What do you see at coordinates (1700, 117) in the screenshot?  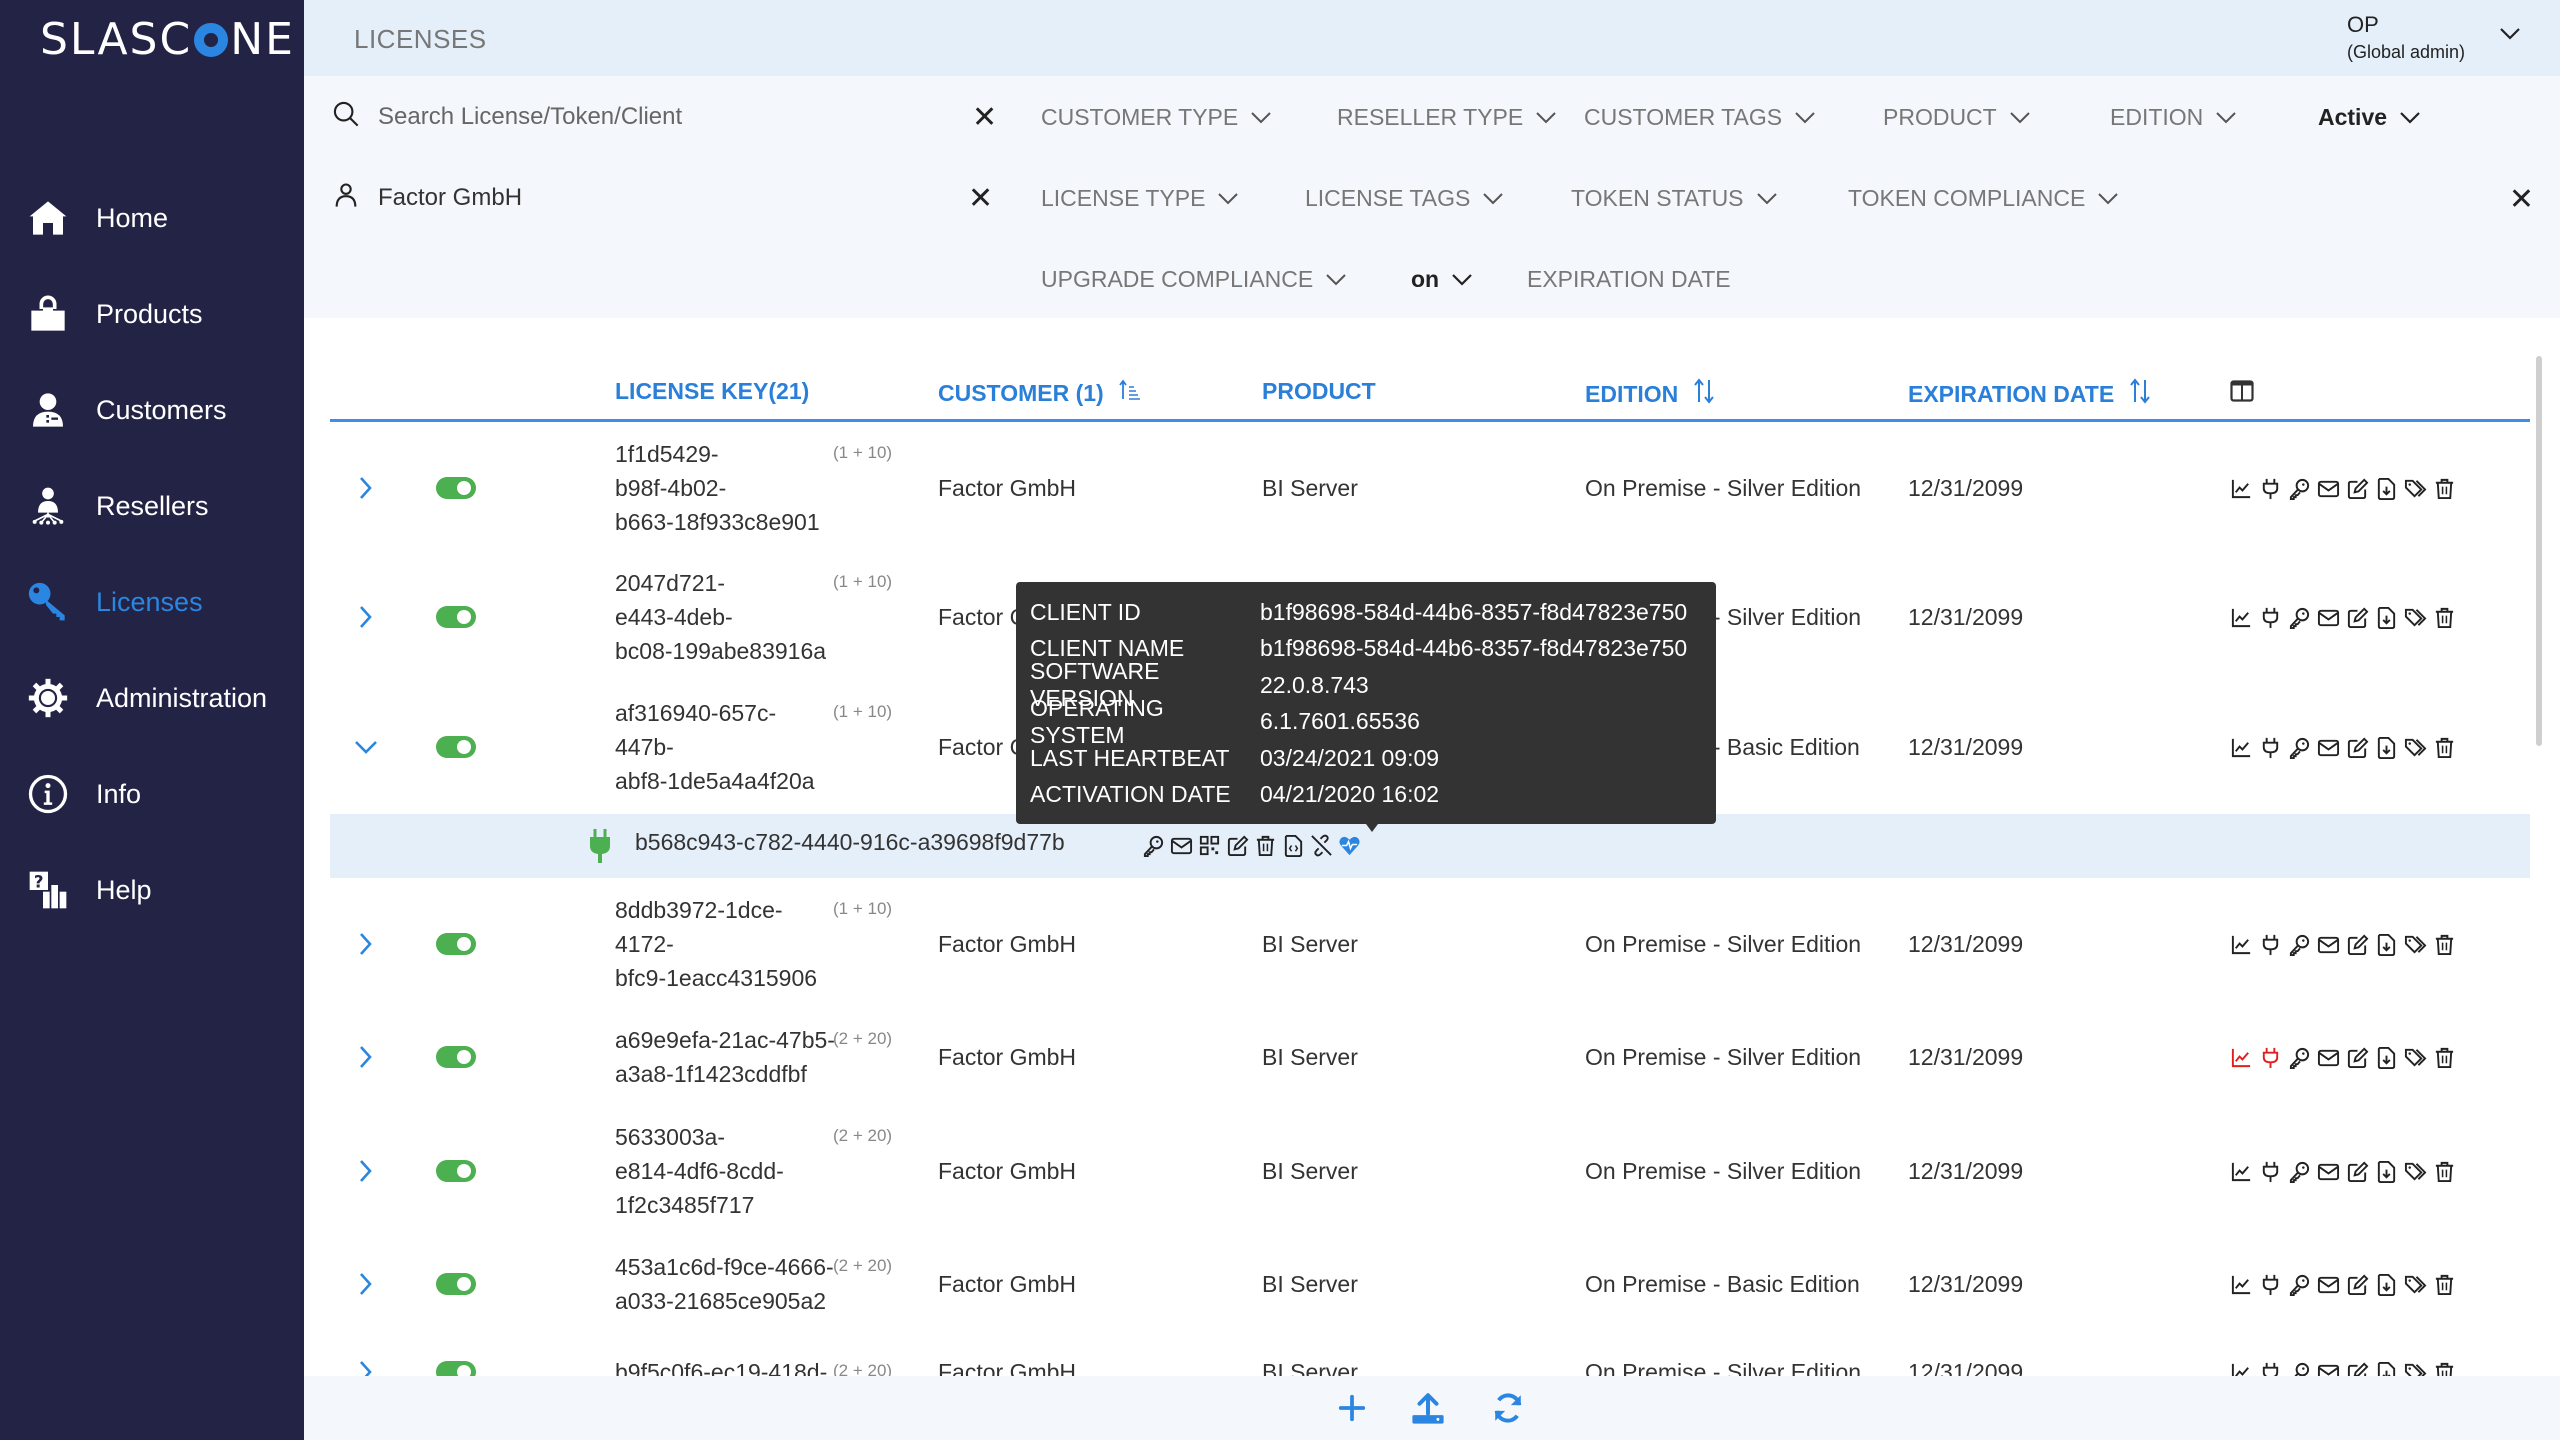 I see `filter-customer-tags: CUSTOMER TAGS` at bounding box center [1700, 117].